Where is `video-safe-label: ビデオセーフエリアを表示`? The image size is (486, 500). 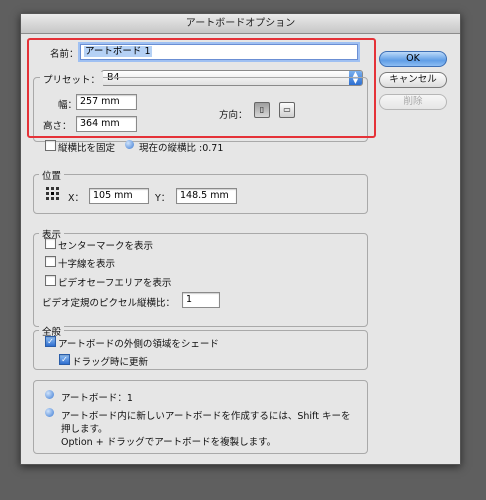 video-safe-label: ビデオセーフエリアを表示 is located at coordinates (115, 283).